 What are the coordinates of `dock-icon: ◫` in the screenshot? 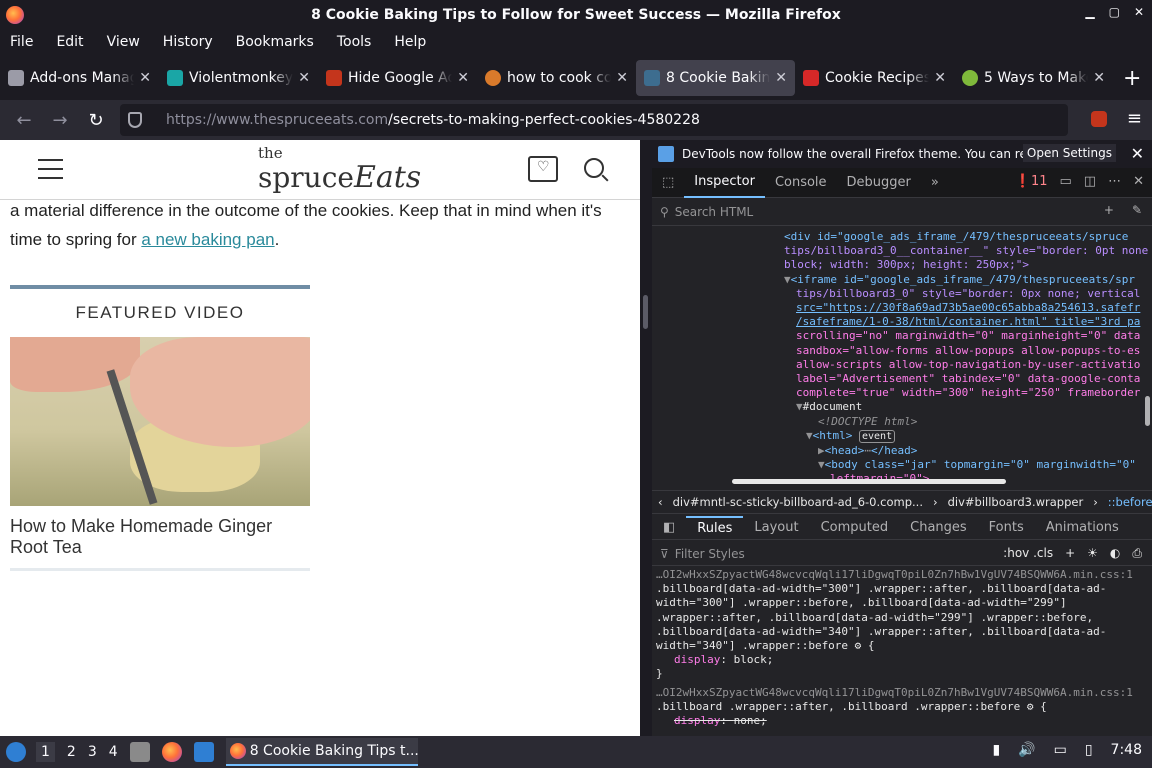 It's located at (1090, 181).